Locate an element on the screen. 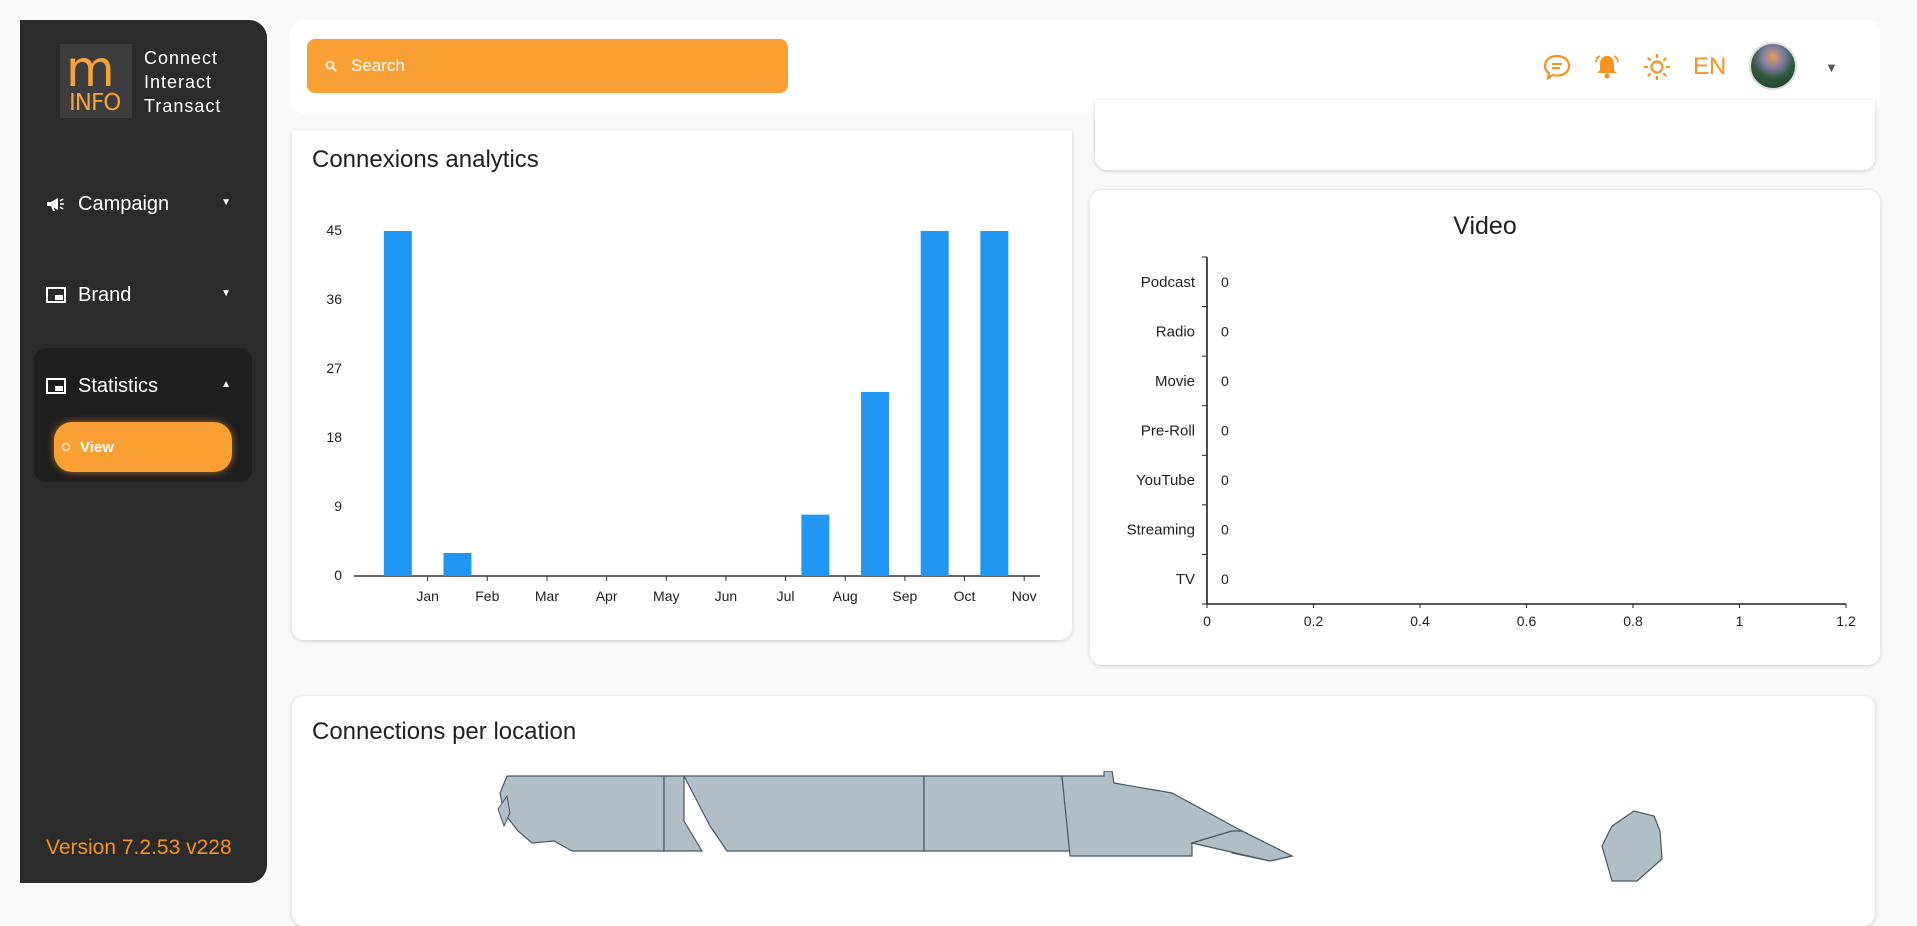 This screenshot has height=926, width=1917. category-label: Streaming is located at coordinates (1161, 530).